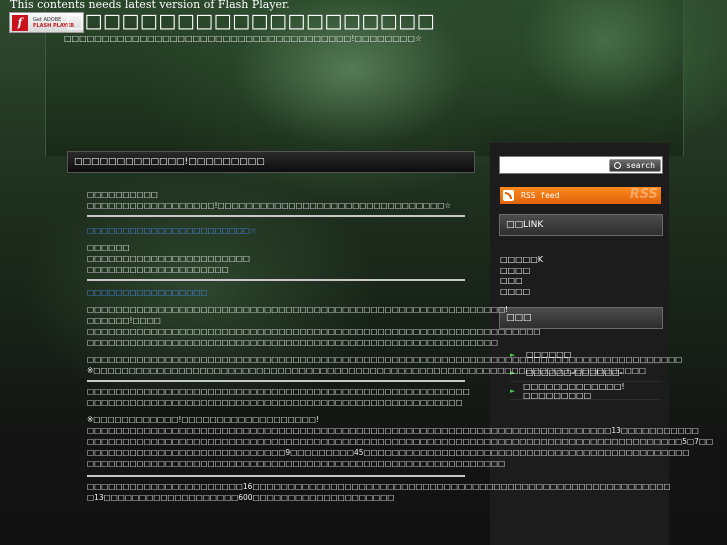  I want to click on search-box: search, so click(581, 165).